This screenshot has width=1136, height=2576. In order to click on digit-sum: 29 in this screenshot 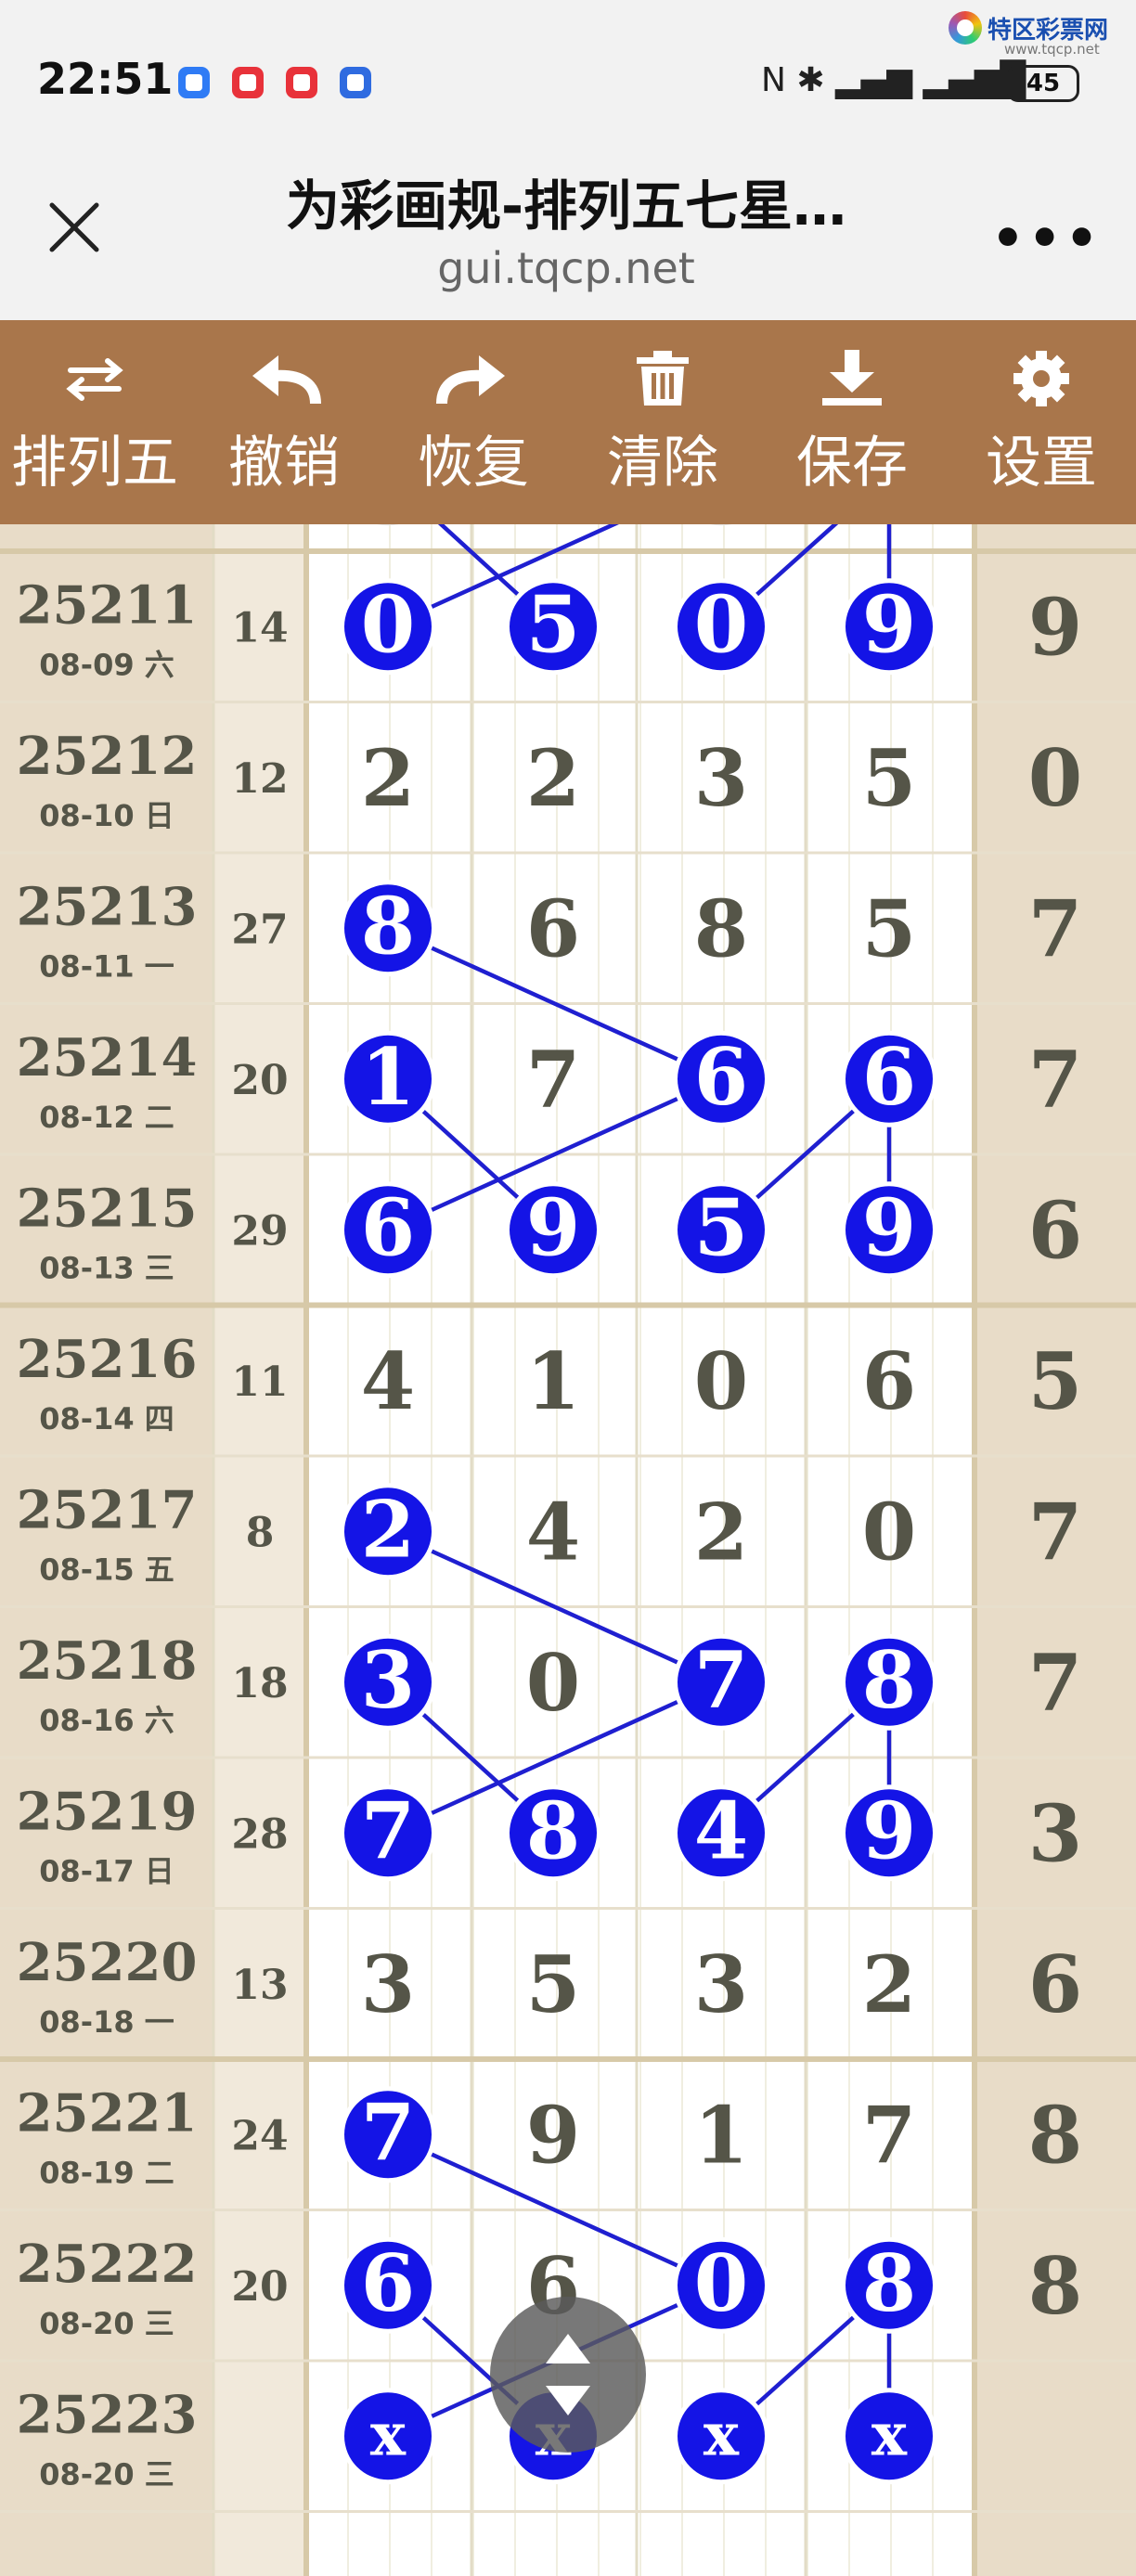, I will do `click(259, 1231)`.